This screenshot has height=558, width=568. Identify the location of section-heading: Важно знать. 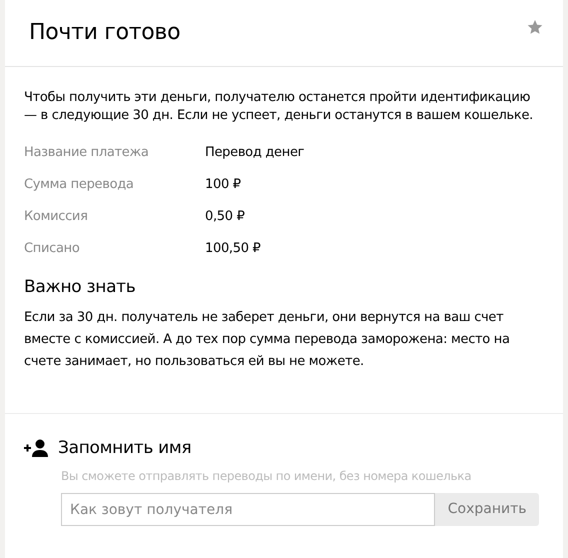
(80, 287).